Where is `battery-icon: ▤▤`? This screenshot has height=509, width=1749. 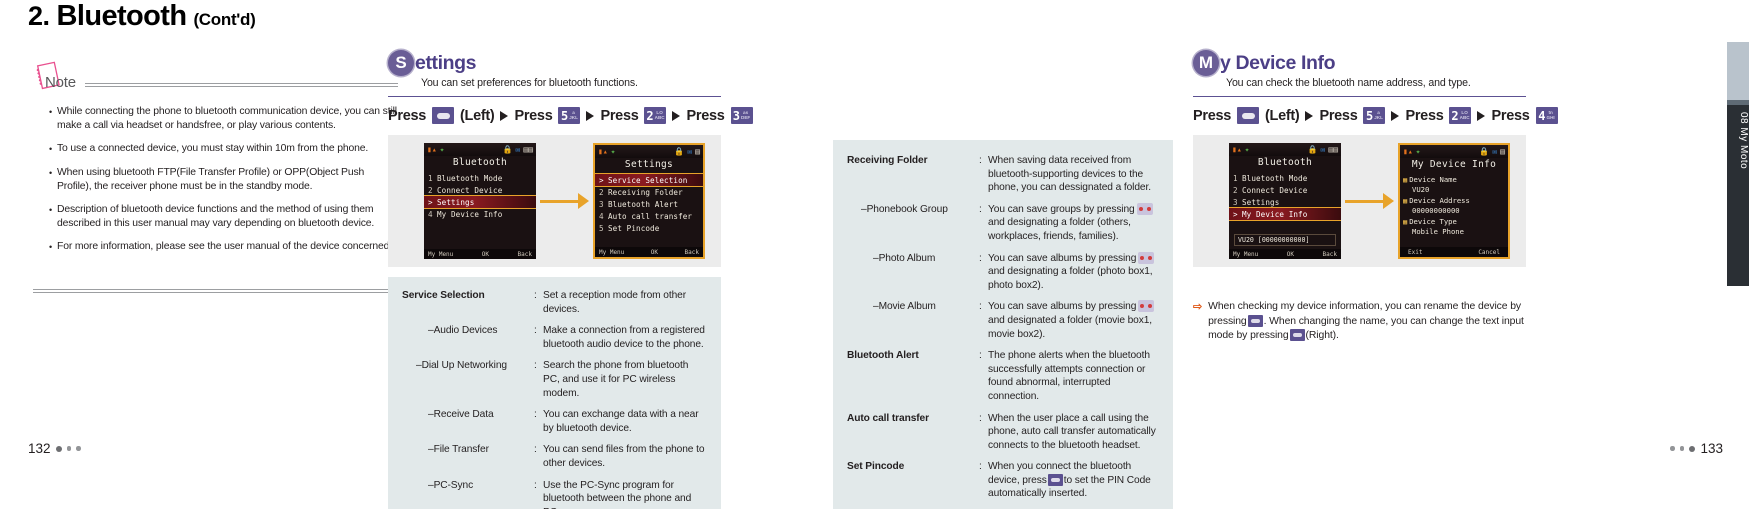
battery-icon: ▤▤ is located at coordinates (1333, 149).